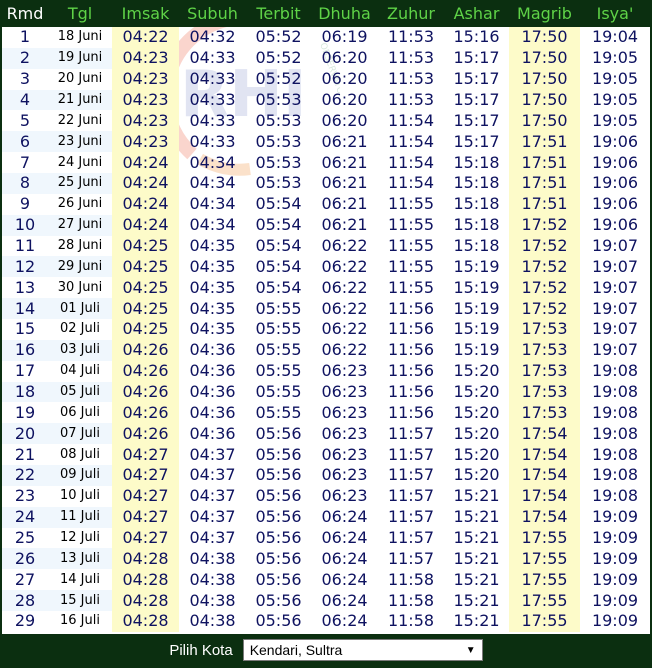 The width and height of the screenshot is (652, 668). I want to click on cell-magrib: 17:53, so click(544, 350).